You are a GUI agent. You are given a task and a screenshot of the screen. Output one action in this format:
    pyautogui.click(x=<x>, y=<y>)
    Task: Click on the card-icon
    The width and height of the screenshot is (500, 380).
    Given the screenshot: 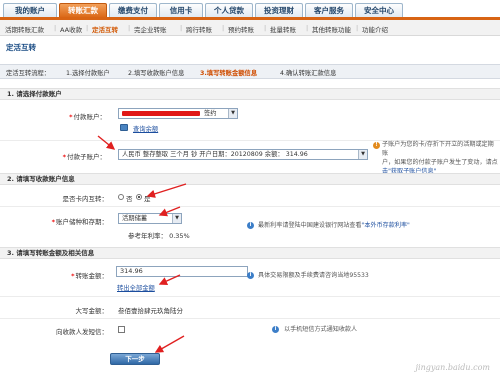 What is the action you would take?
    pyautogui.click(x=124, y=127)
    